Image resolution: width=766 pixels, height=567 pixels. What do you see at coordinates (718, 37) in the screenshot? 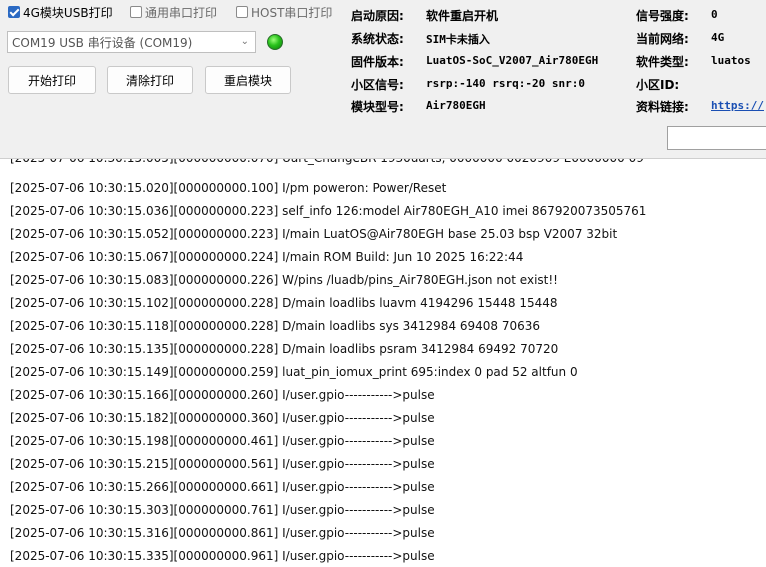
I see `network-value: 4G` at bounding box center [718, 37].